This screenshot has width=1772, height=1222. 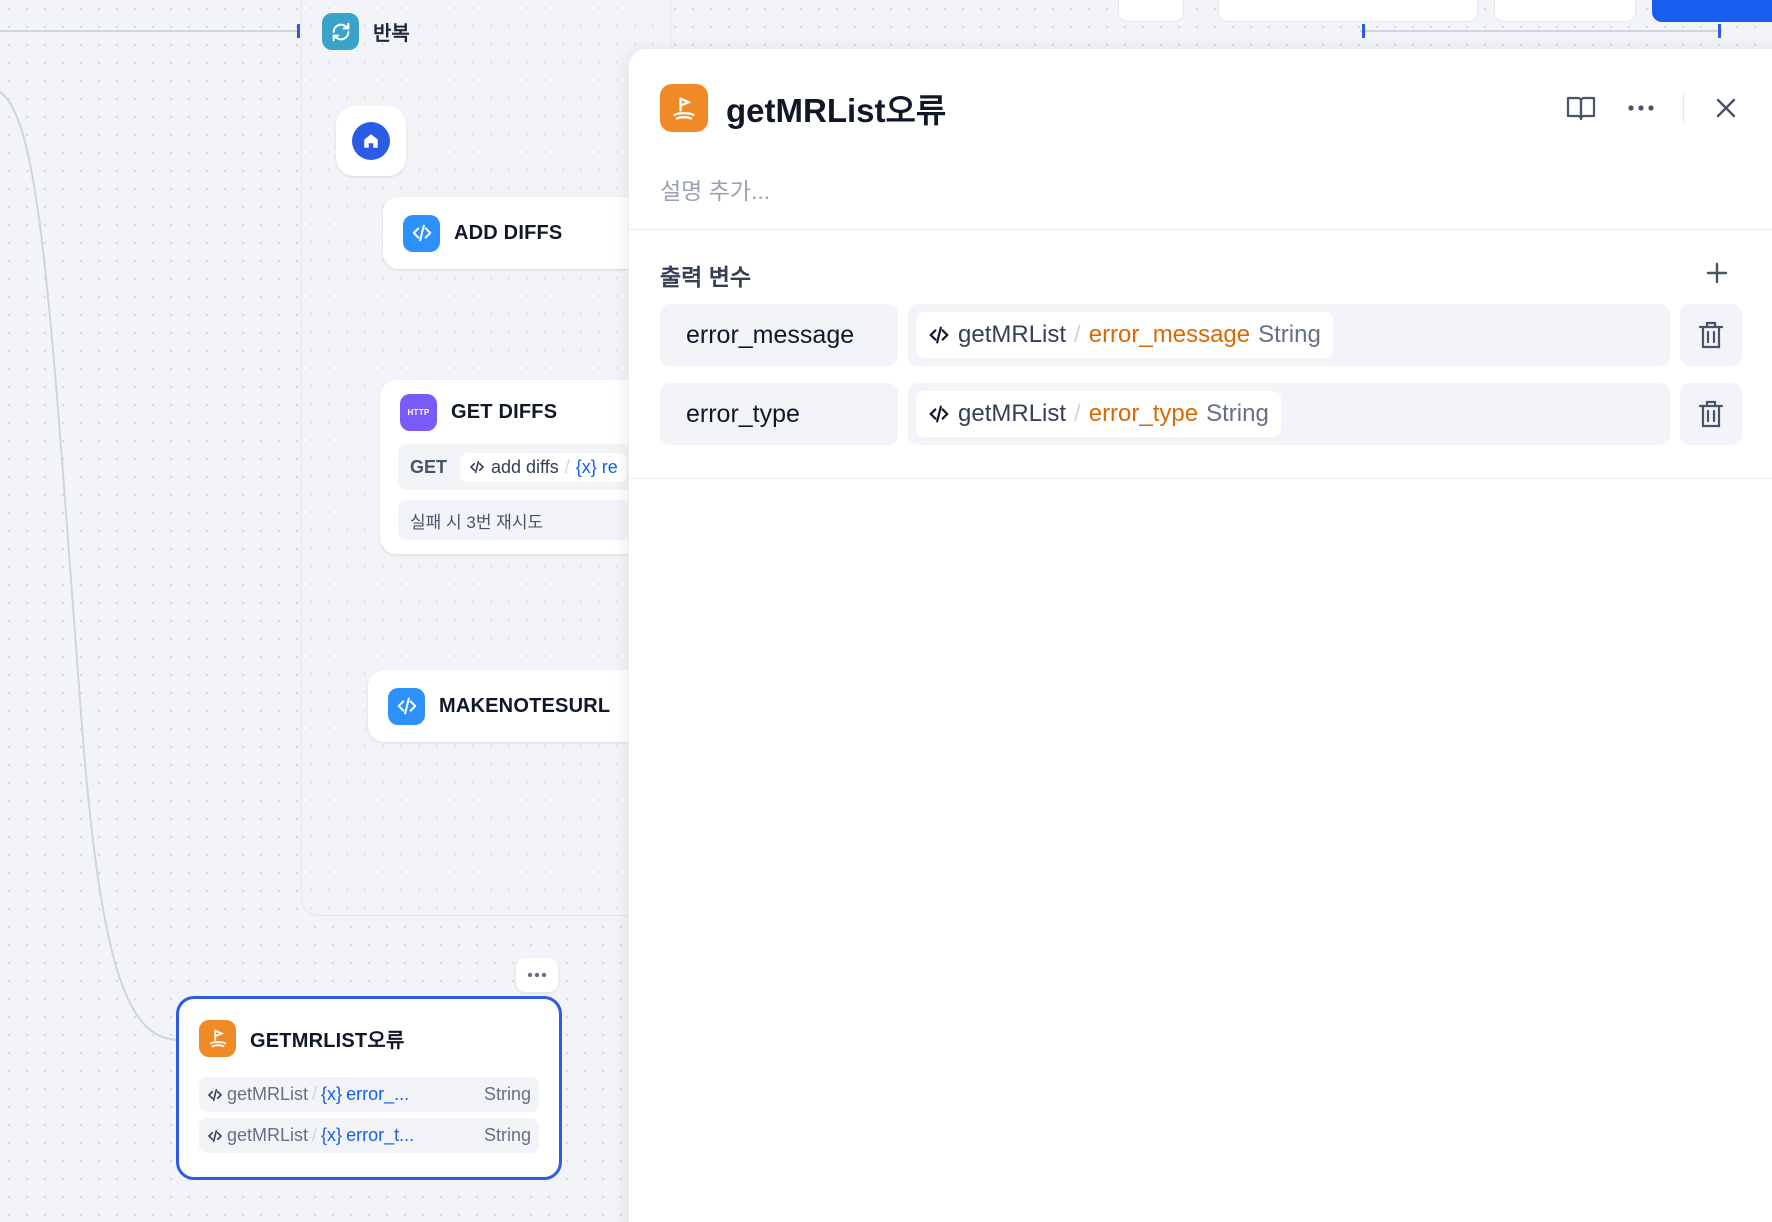 I want to click on close-icon, so click(x=1726, y=108).